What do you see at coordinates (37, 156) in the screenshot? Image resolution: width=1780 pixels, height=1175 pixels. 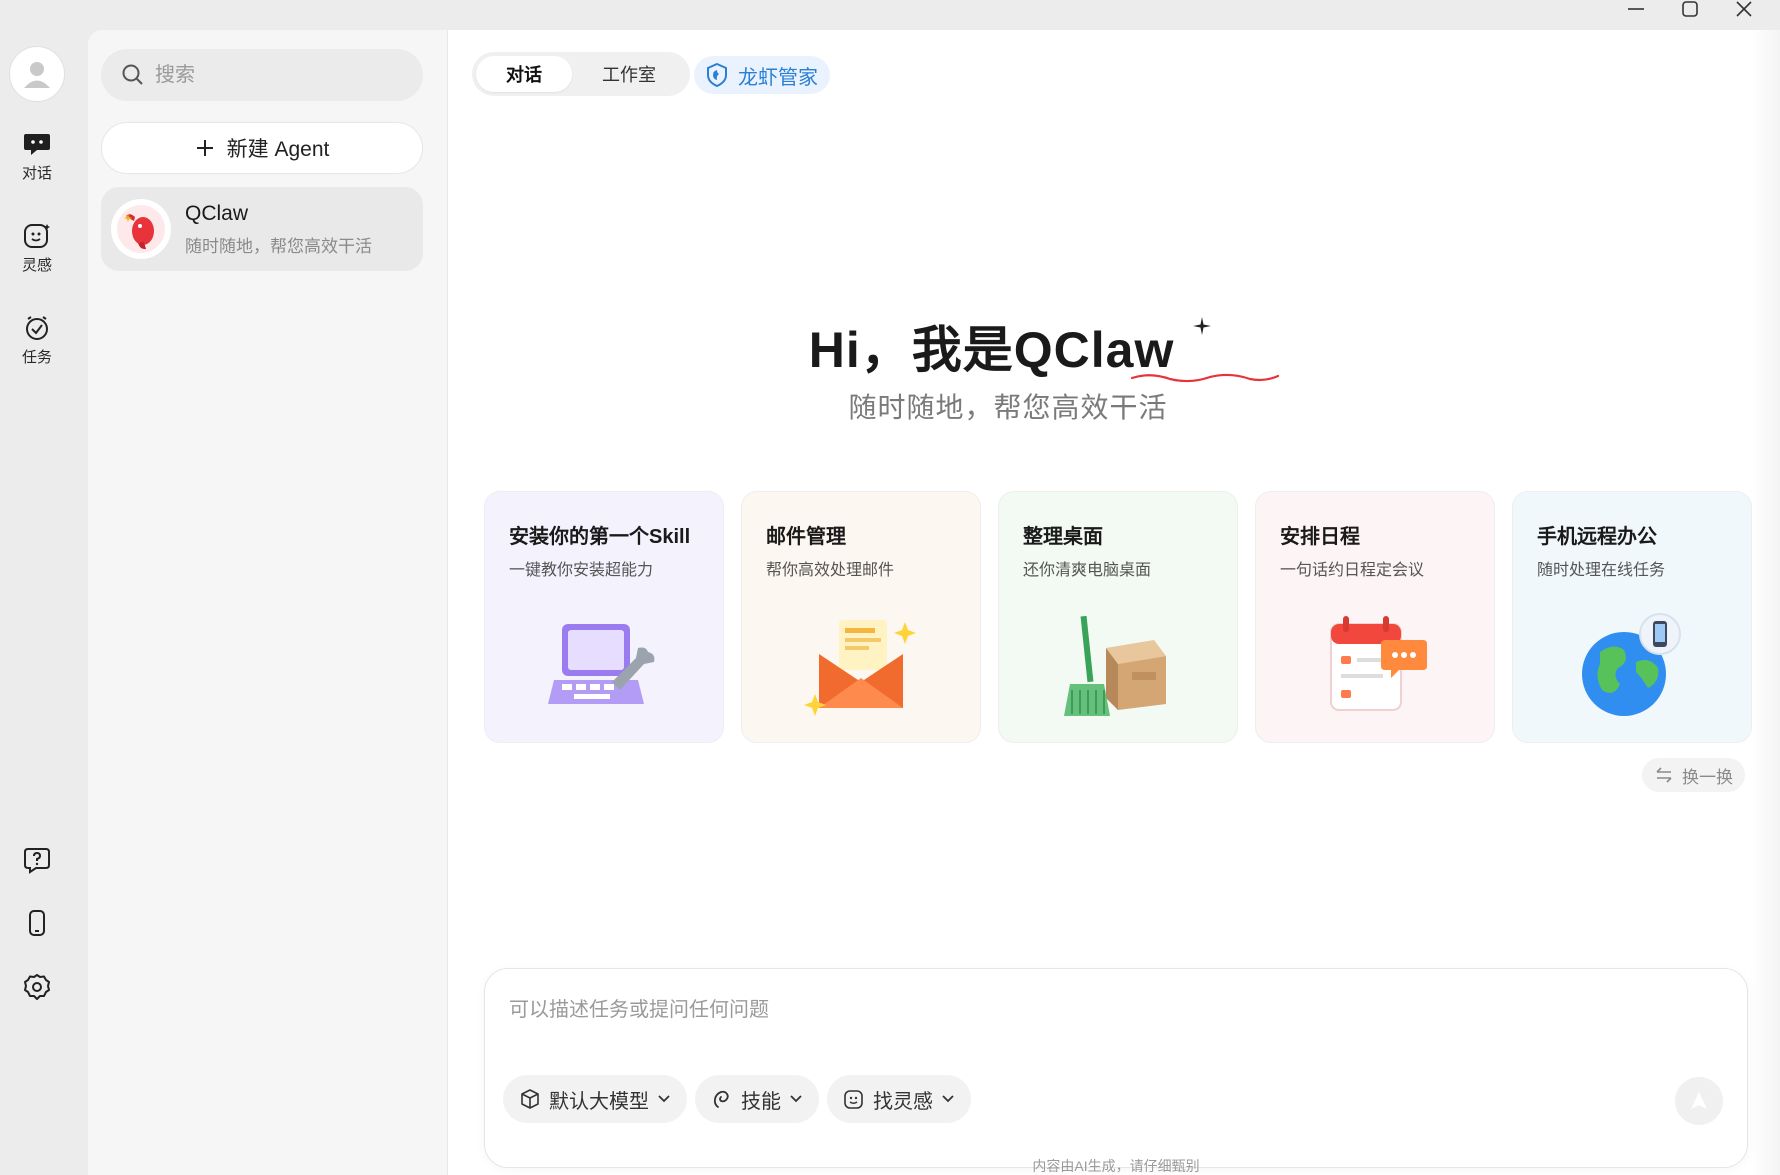 I see `rail-item-chat: 对话` at bounding box center [37, 156].